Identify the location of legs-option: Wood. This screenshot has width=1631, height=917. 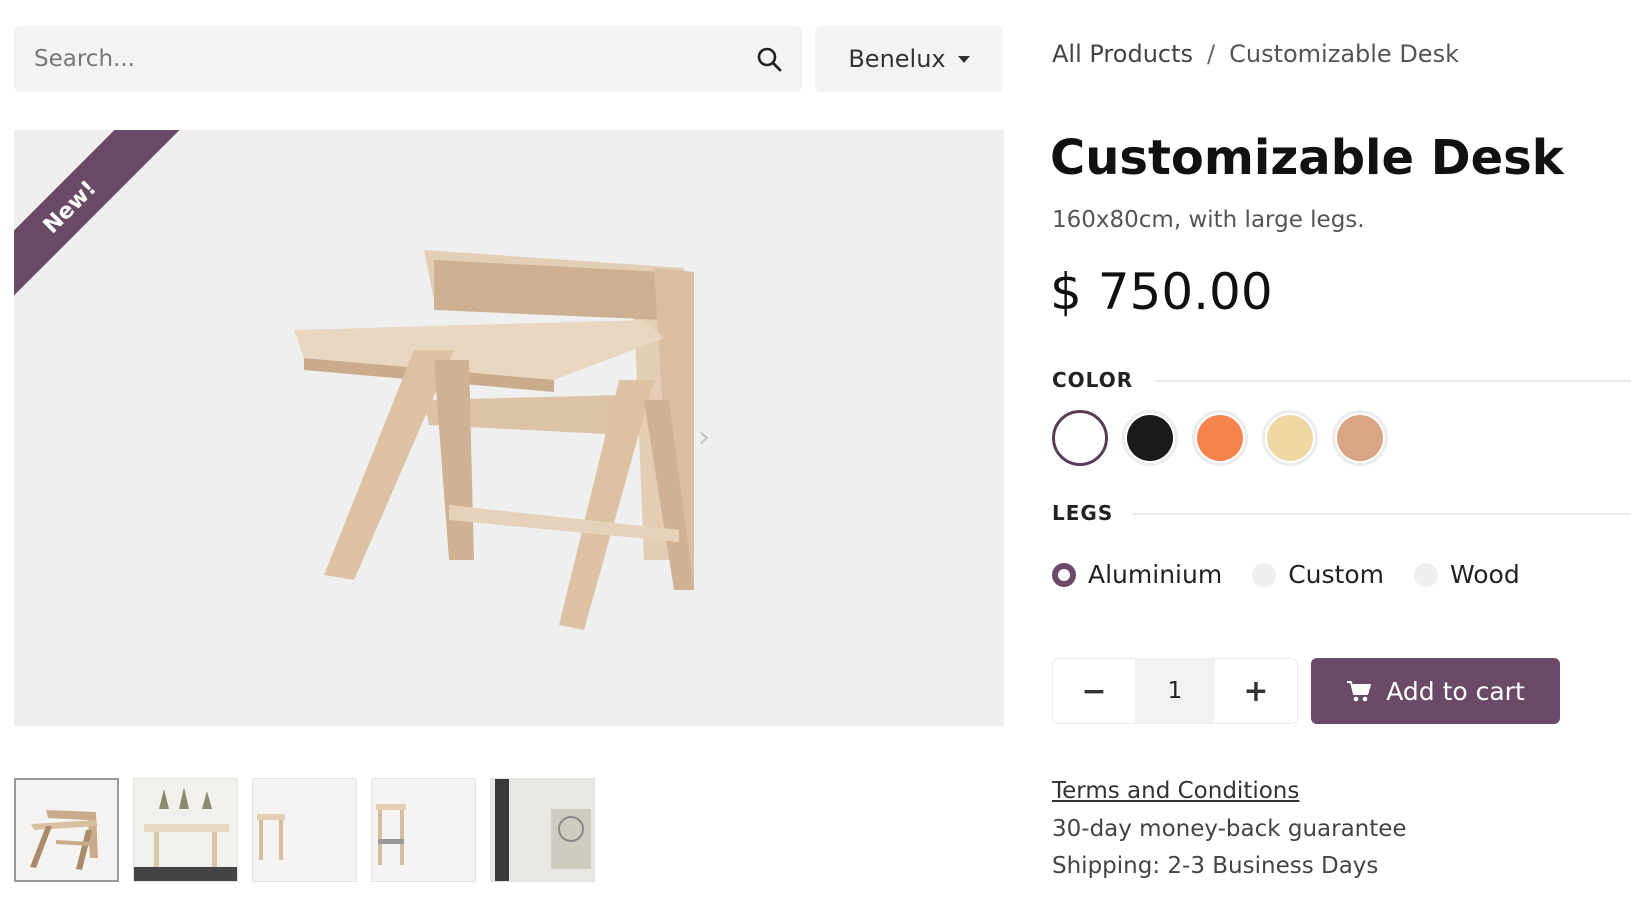
(1466, 574).